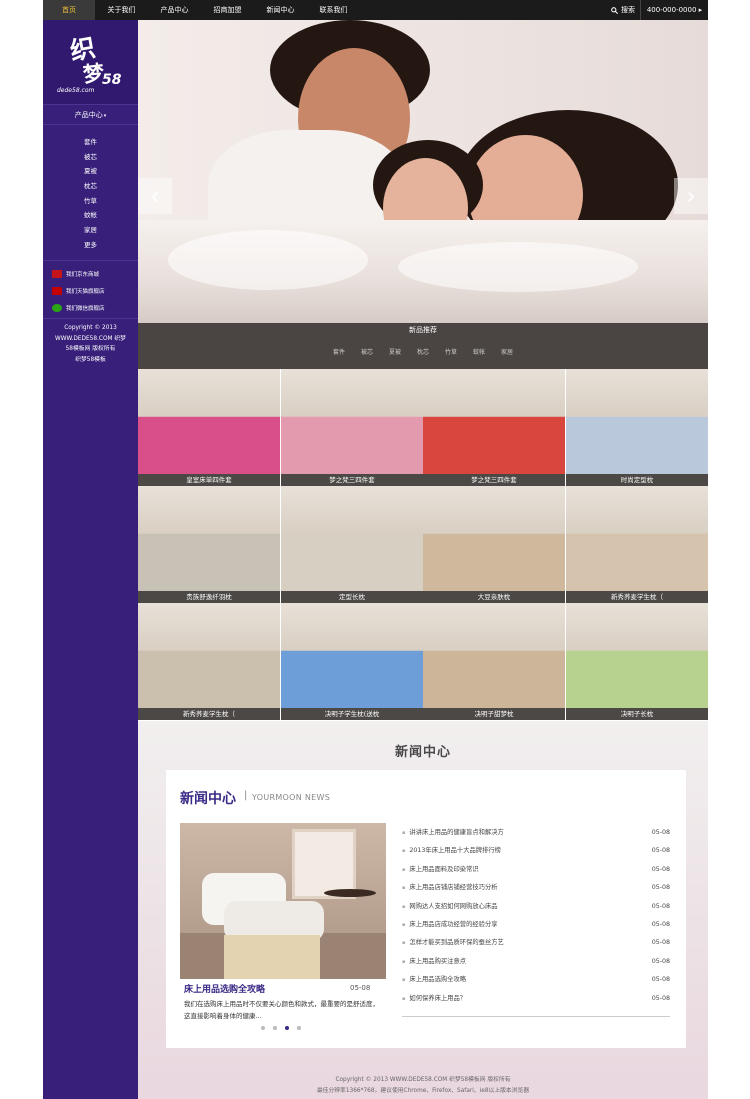 Image resolution: width=750 pixels, height=1099 pixels. What do you see at coordinates (280, 10) in the screenshot?
I see `nav-item-news: 新闻中心` at bounding box center [280, 10].